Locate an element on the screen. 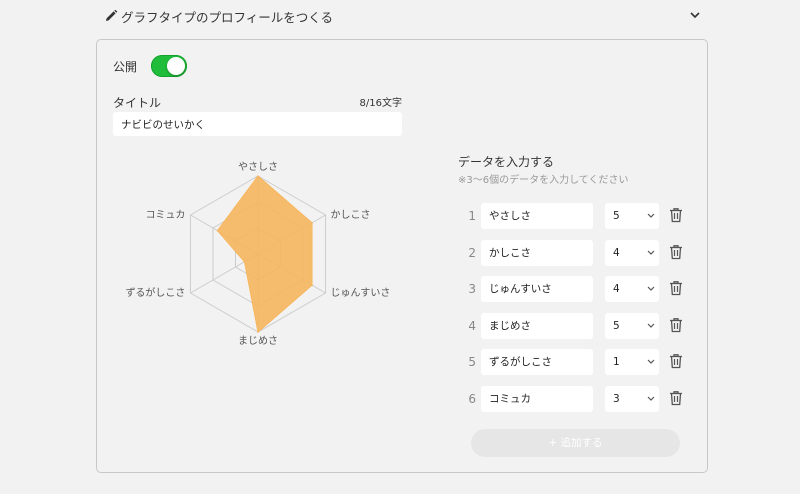 This screenshot has width=800, height=494. public-label: 公開 is located at coordinates (125, 67).